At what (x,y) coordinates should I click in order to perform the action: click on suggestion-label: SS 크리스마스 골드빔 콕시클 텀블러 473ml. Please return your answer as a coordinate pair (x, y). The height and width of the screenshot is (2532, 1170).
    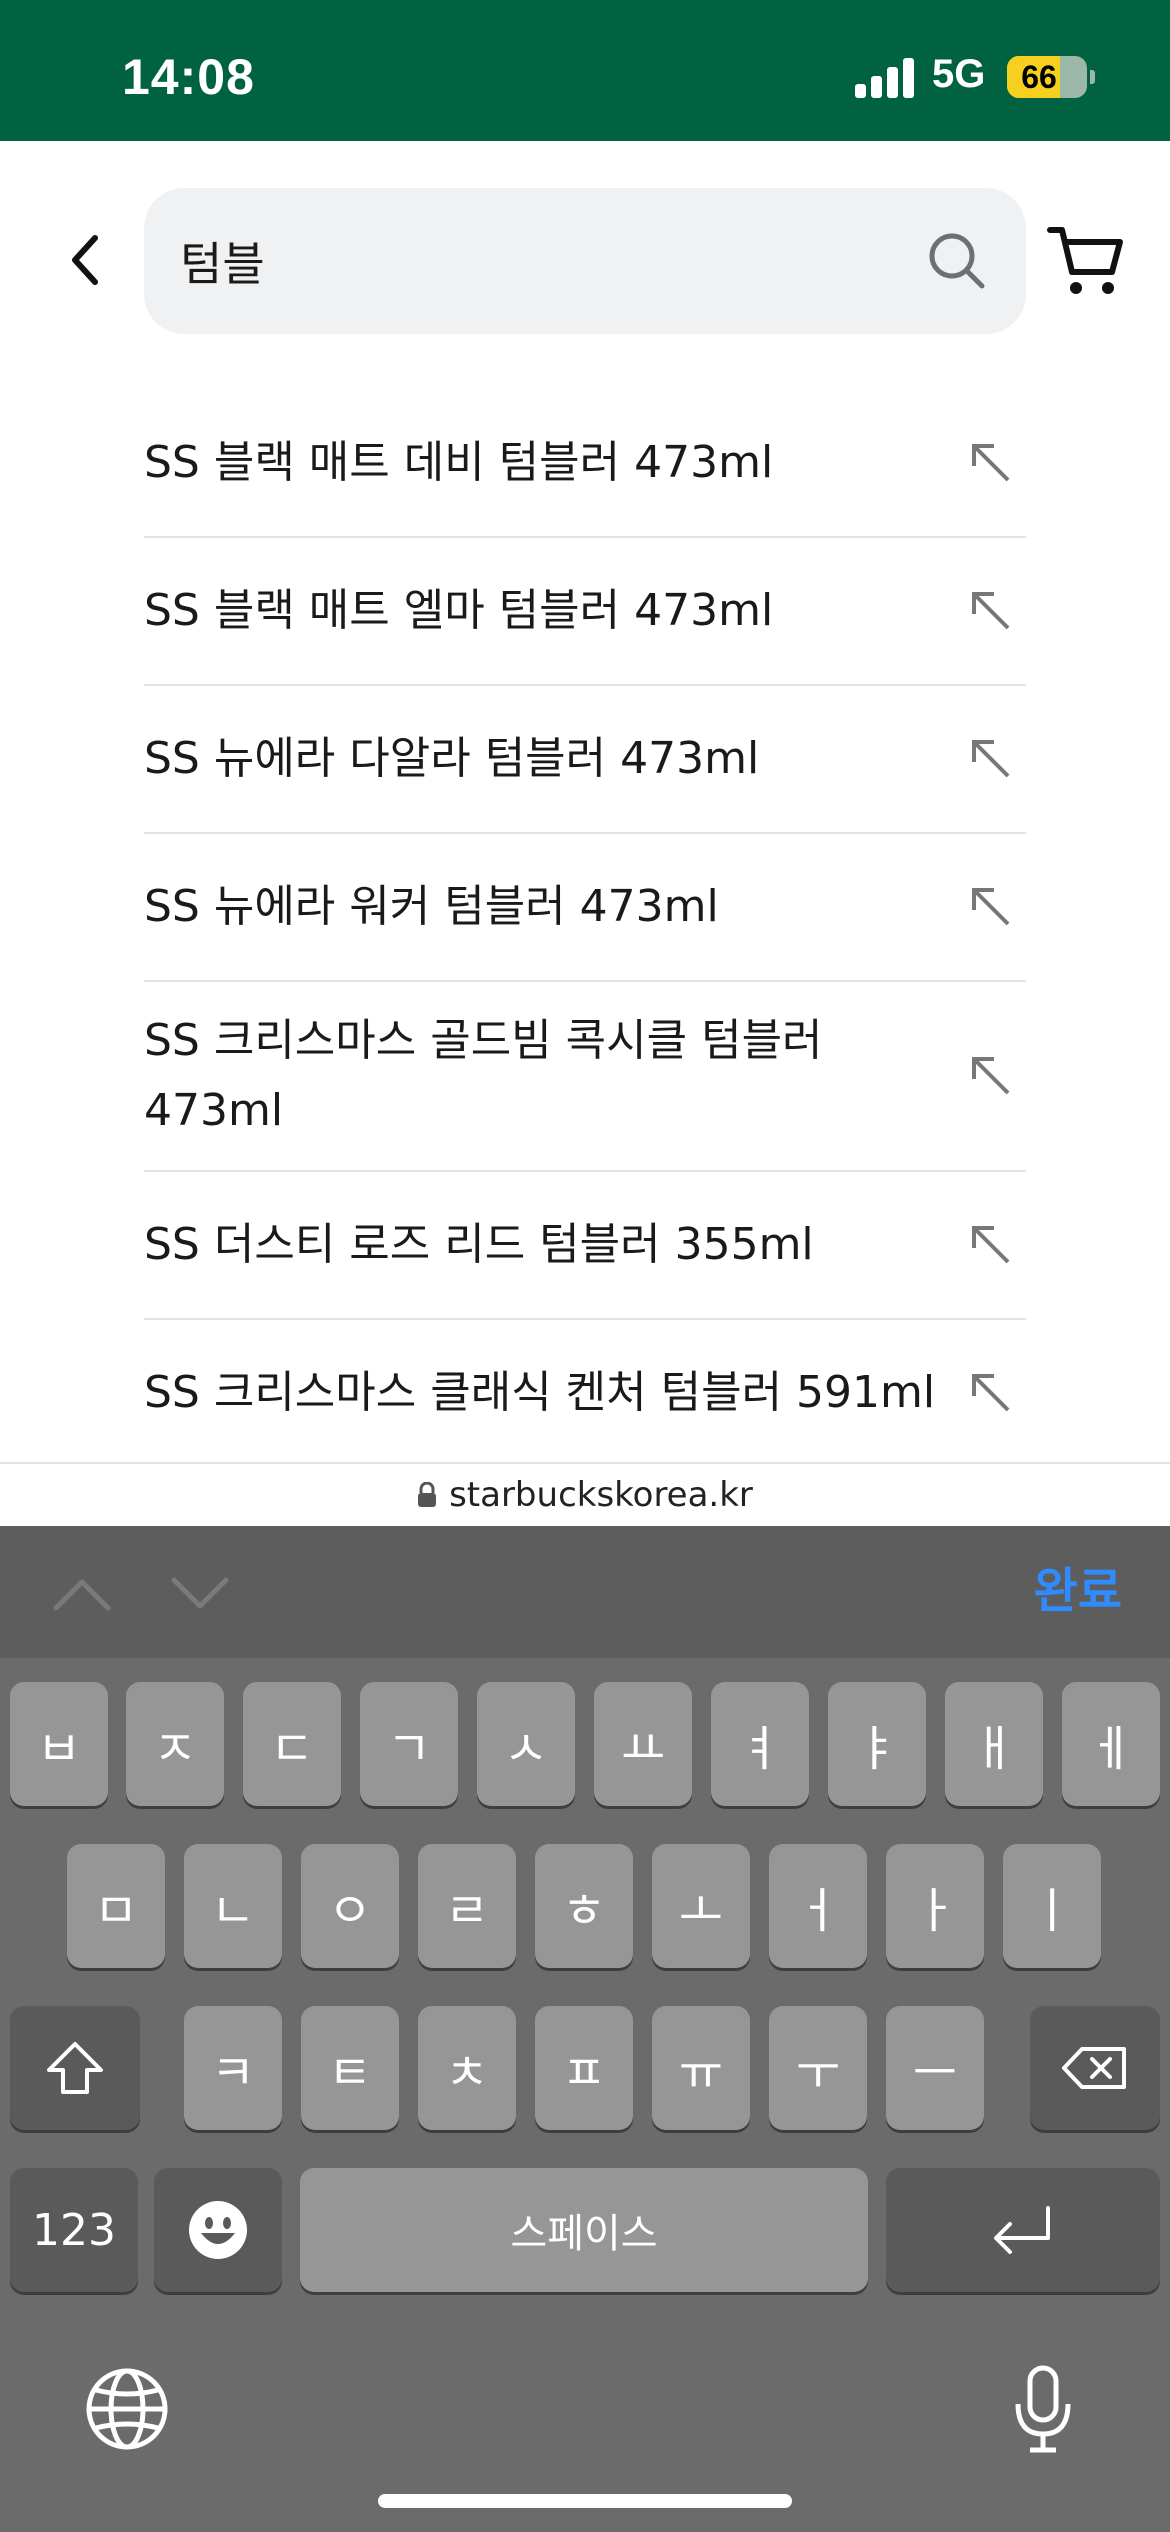
    Looking at the image, I should click on (483, 1075).